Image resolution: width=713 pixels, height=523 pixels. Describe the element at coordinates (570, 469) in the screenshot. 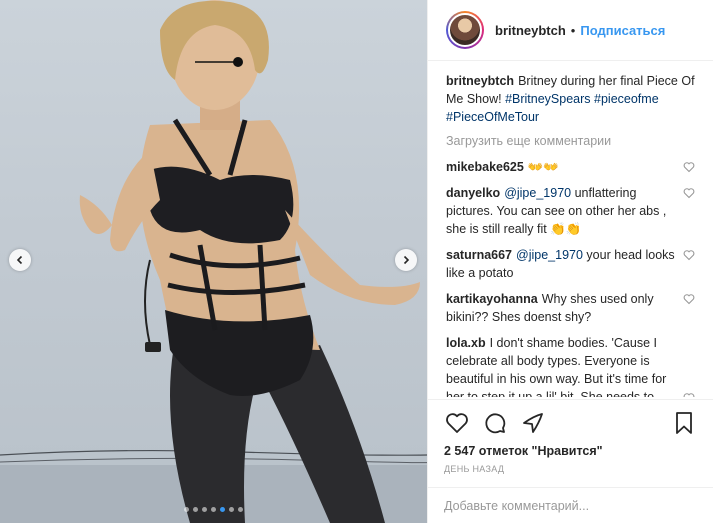

I see `post-timestamp: день назад` at that location.